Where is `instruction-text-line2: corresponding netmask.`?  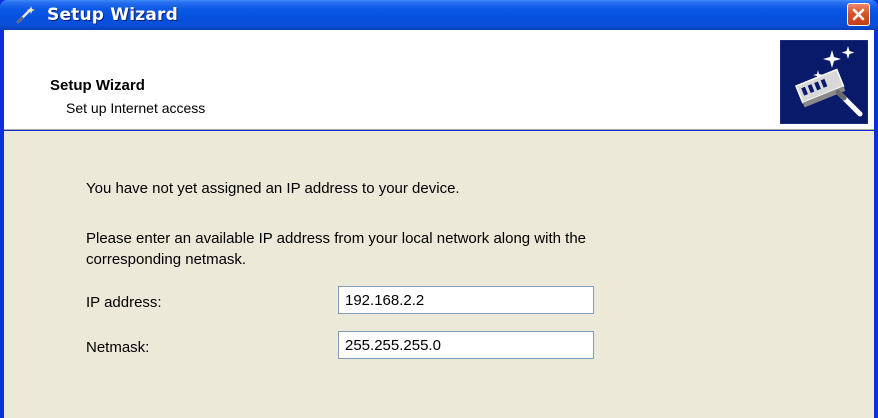 instruction-text-line2: corresponding netmask. is located at coordinates (166, 259).